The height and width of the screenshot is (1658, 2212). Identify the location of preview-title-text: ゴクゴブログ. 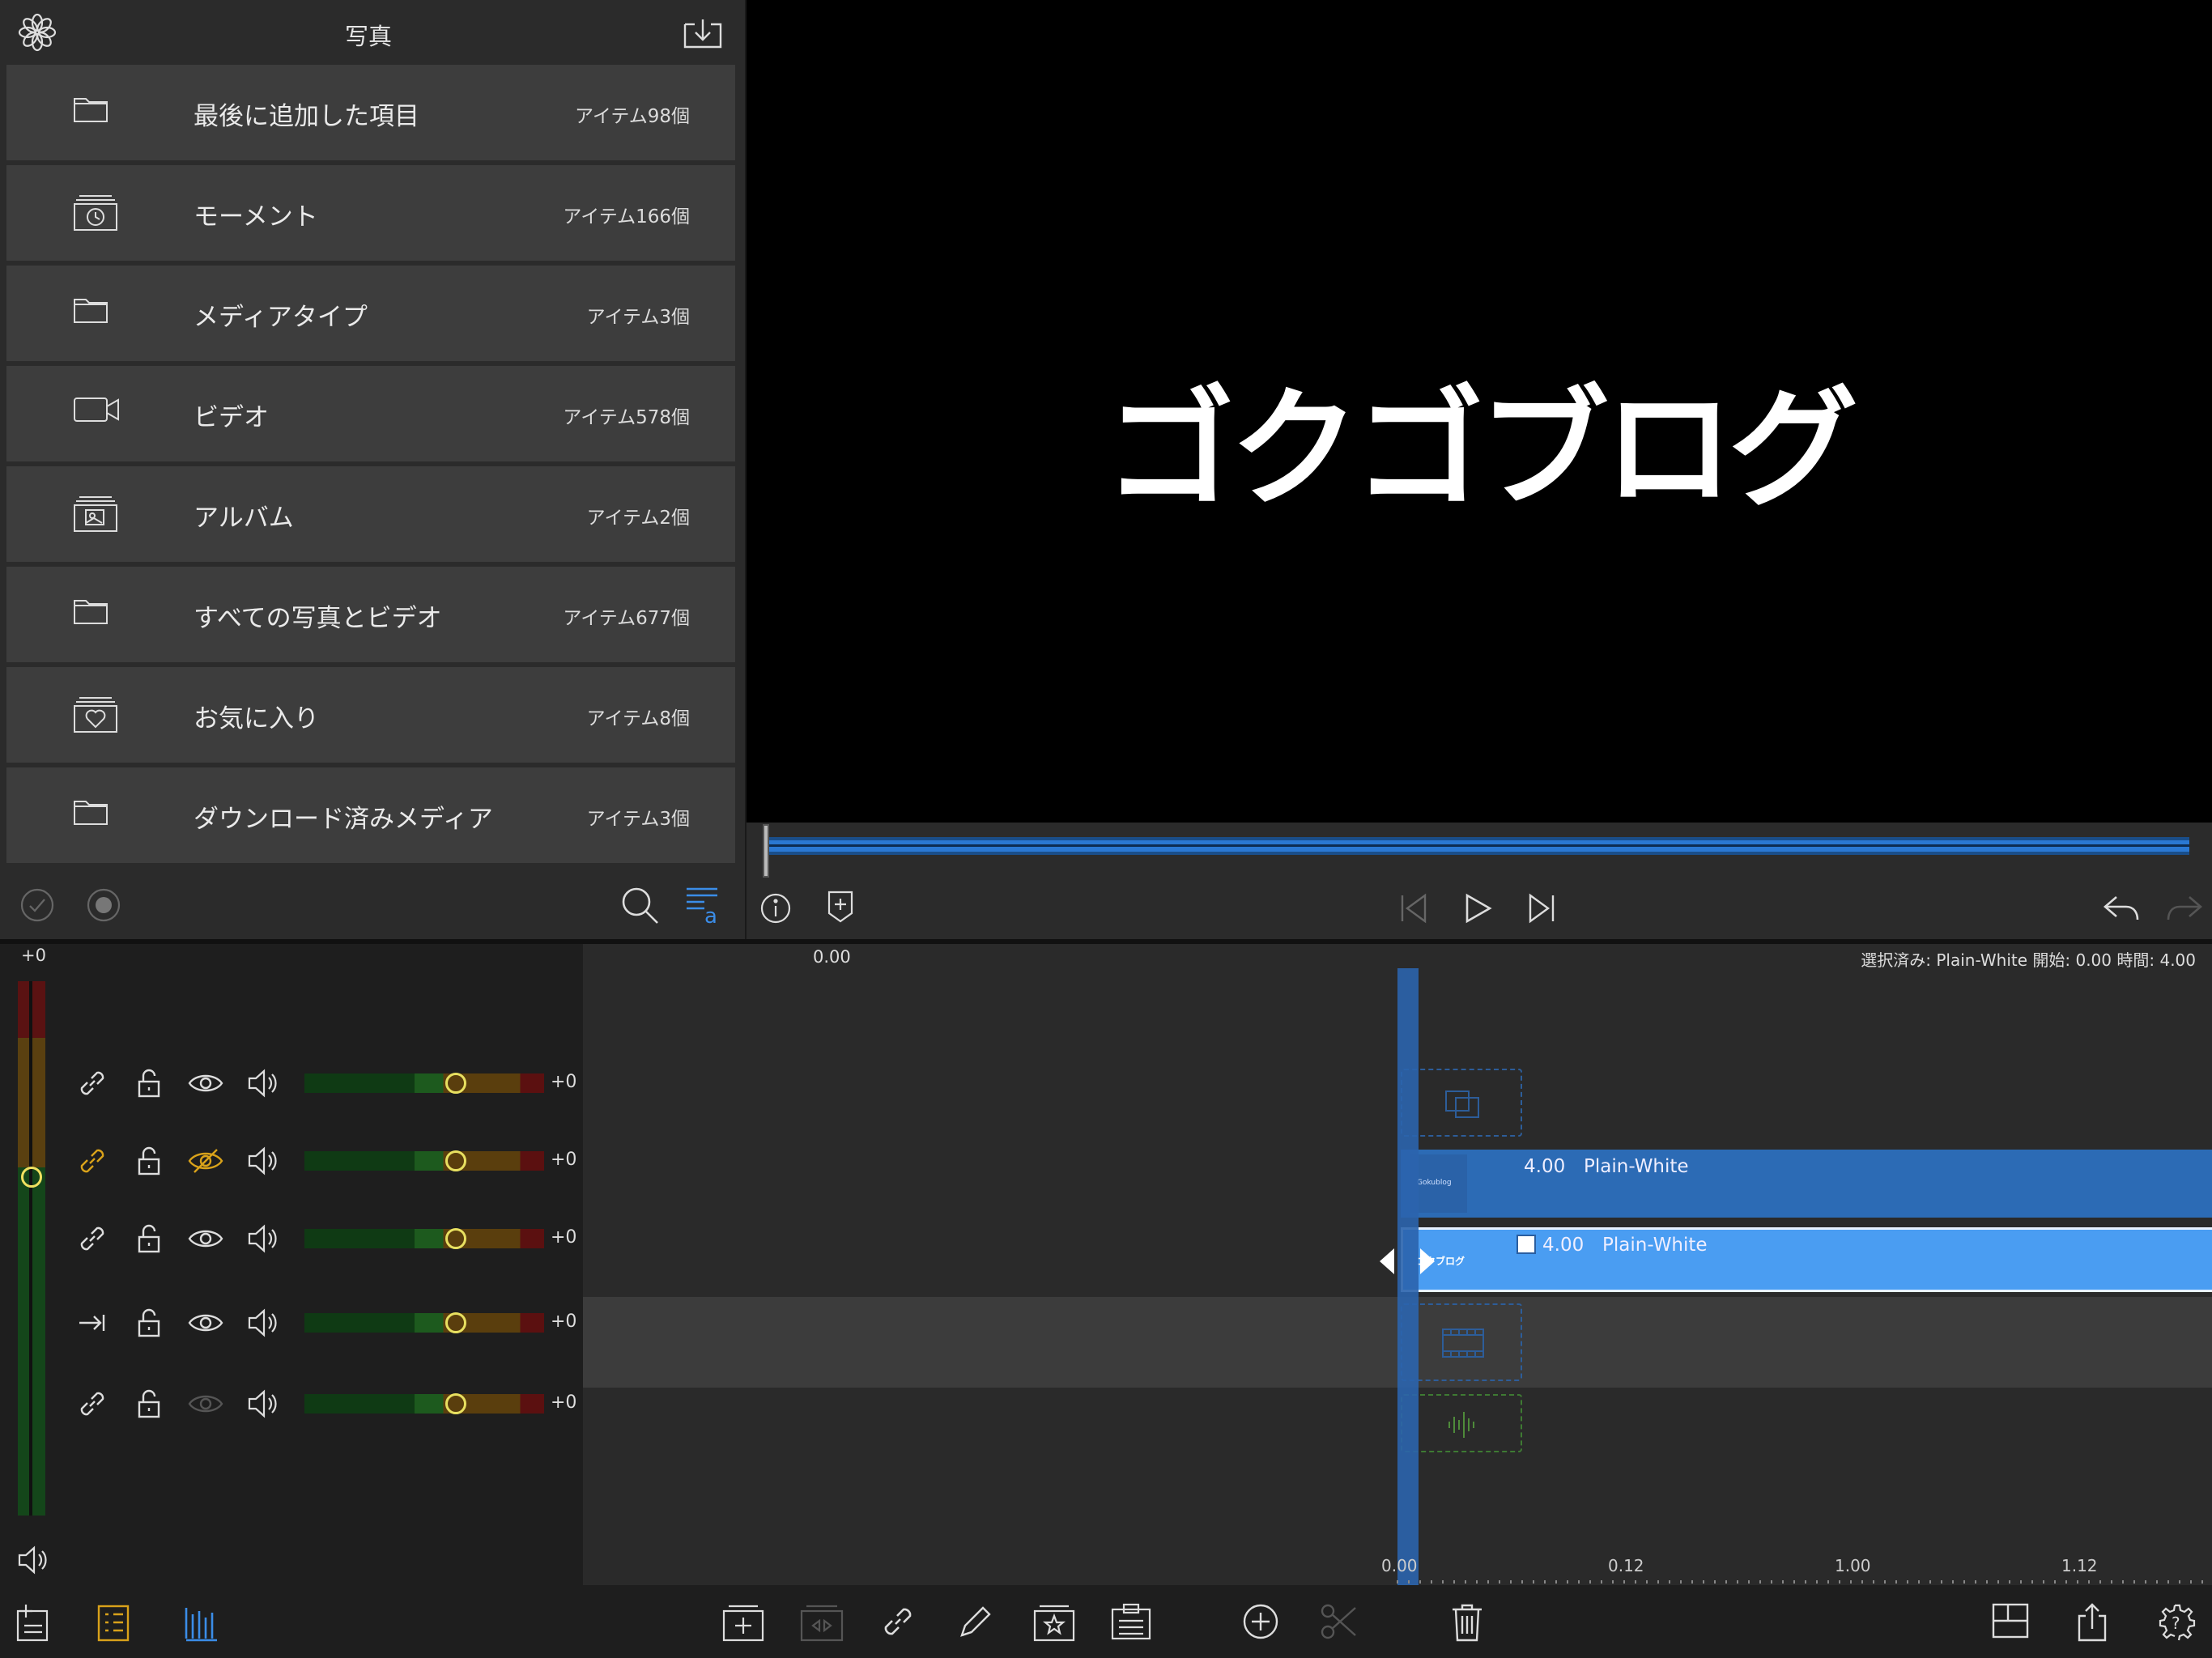
(1481, 449).